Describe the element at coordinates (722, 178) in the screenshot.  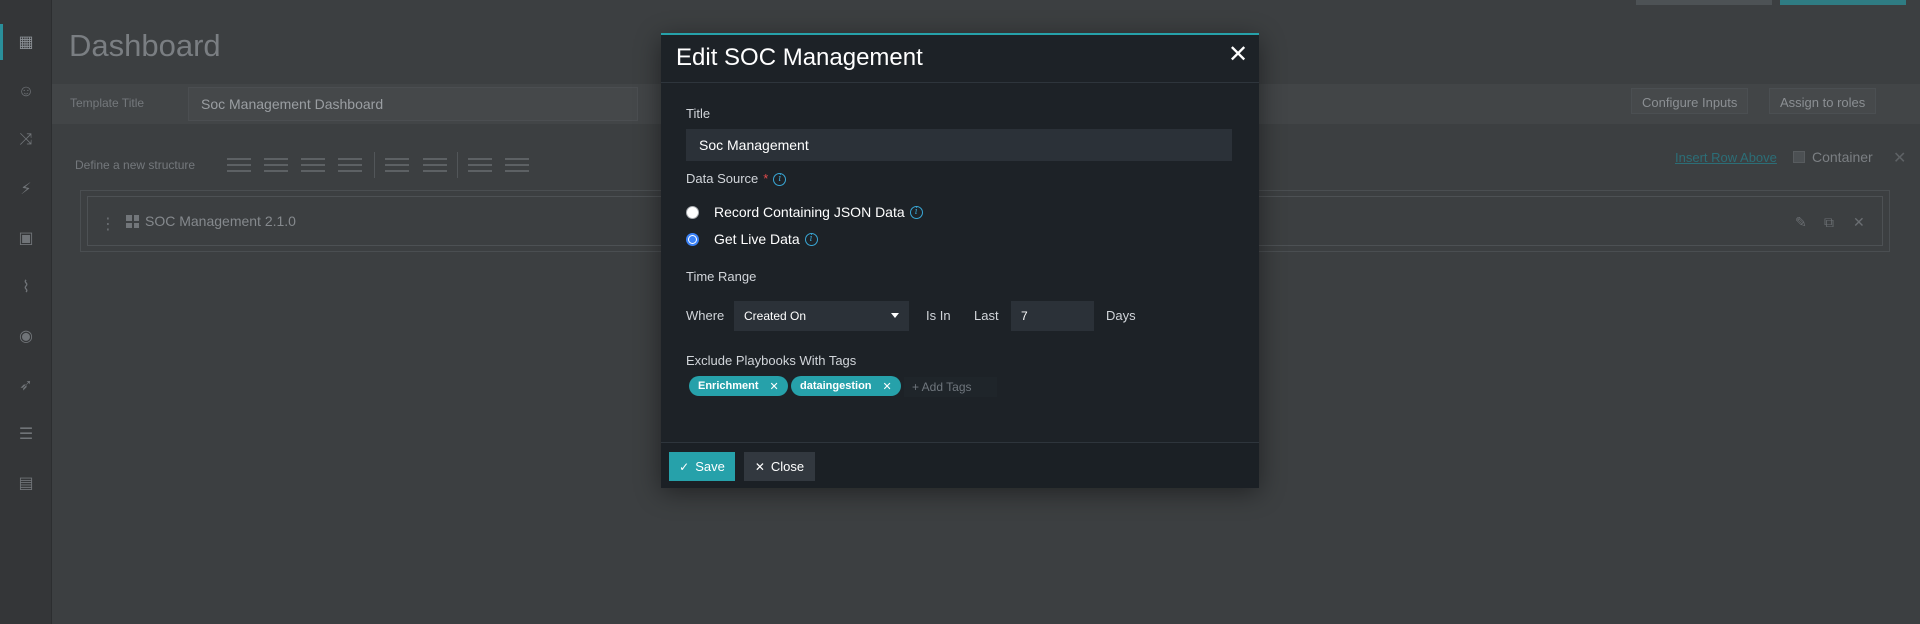
I see `data-source-label-text: Data Source` at that location.